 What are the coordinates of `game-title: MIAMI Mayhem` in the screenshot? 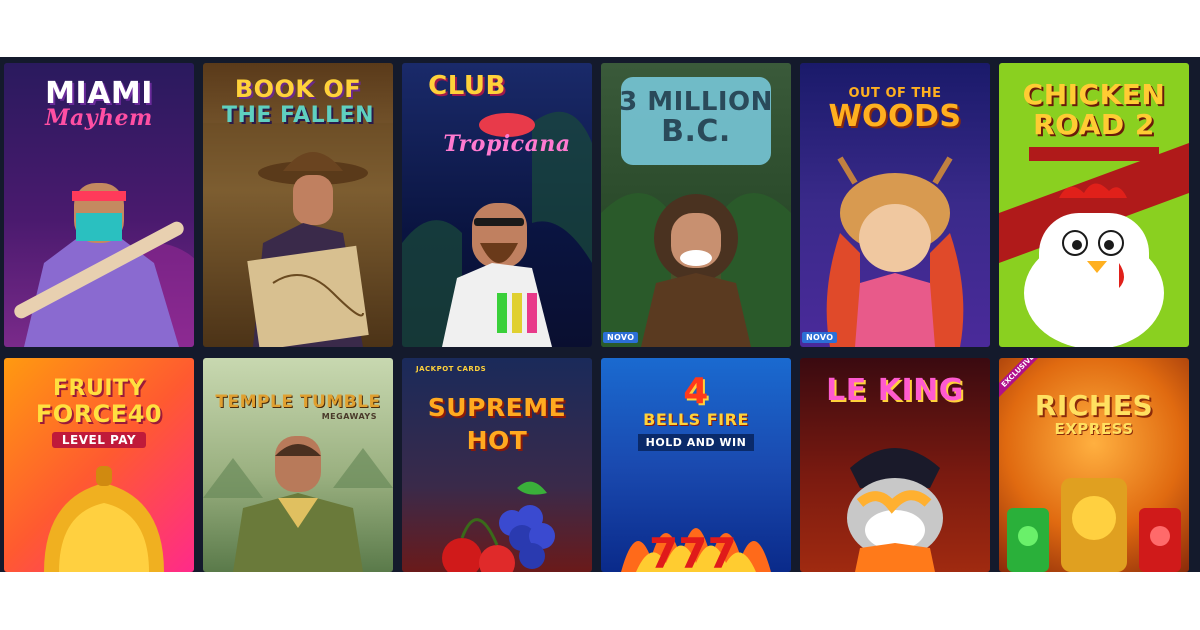 It's located at (99, 103).